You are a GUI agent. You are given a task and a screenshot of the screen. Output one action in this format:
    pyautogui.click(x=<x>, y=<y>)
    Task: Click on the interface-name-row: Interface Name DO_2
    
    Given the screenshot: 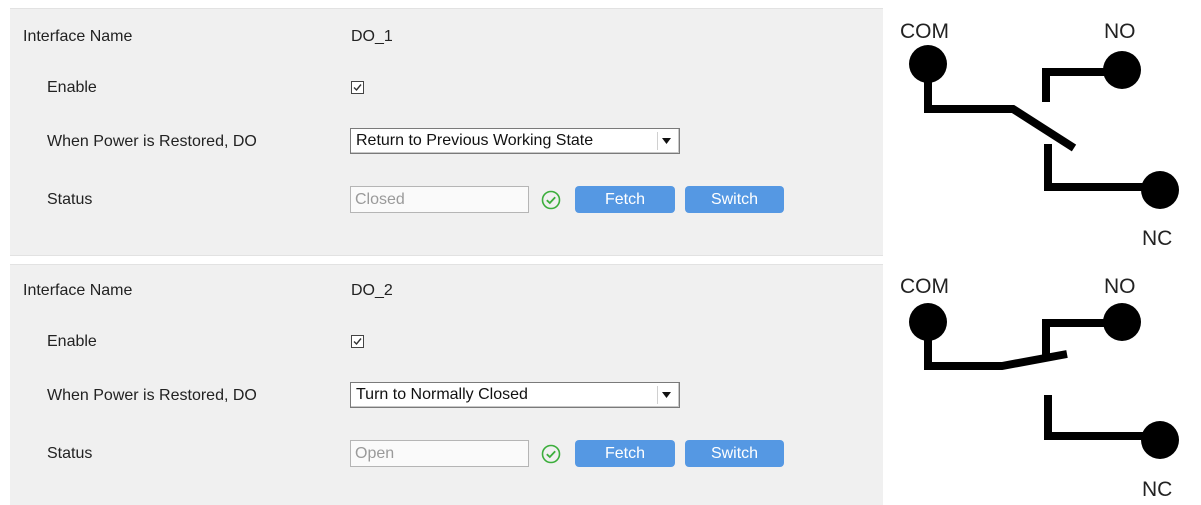 What is the action you would take?
    pyautogui.click(x=446, y=291)
    